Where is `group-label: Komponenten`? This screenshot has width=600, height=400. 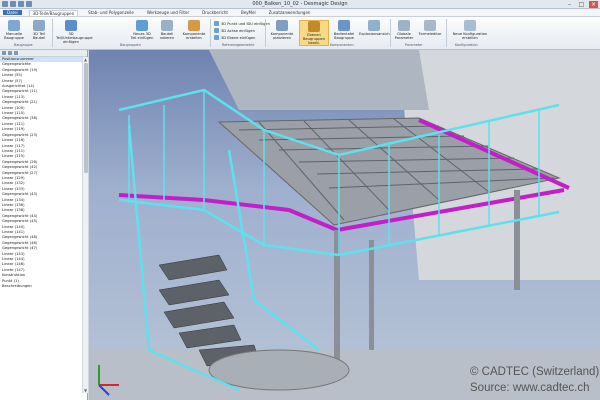
group-label: Komponenten is located at coordinates (342, 45).